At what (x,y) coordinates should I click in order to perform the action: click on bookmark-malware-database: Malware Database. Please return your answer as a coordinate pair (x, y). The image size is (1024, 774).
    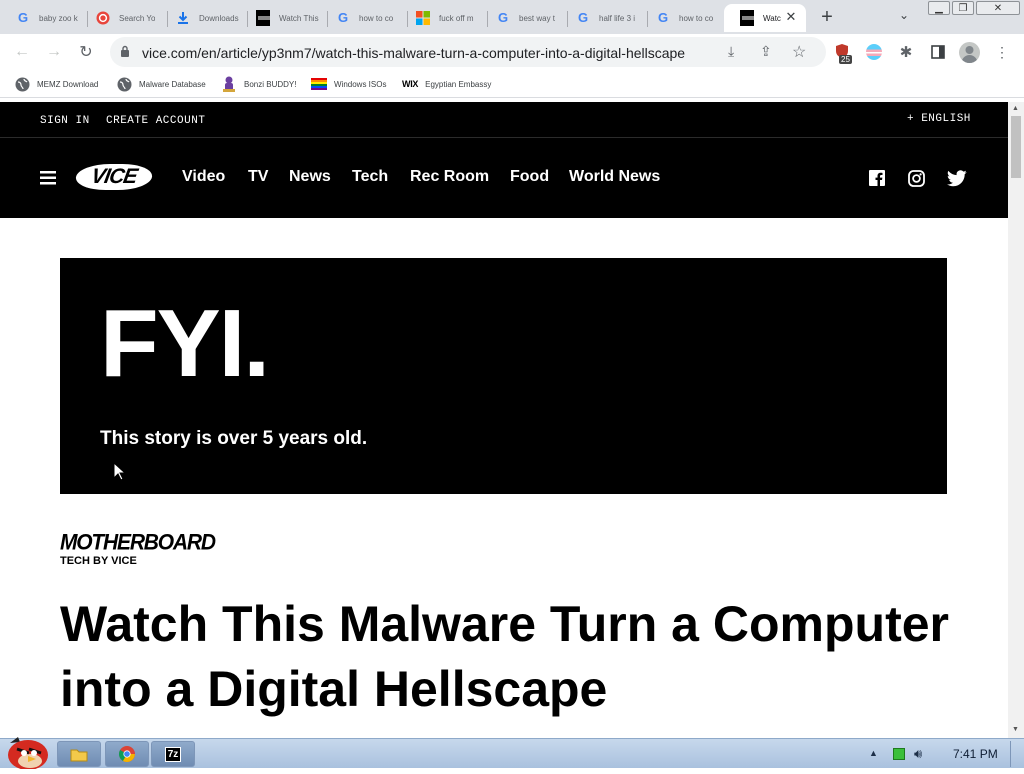
    Looking at the image, I should click on (161, 84).